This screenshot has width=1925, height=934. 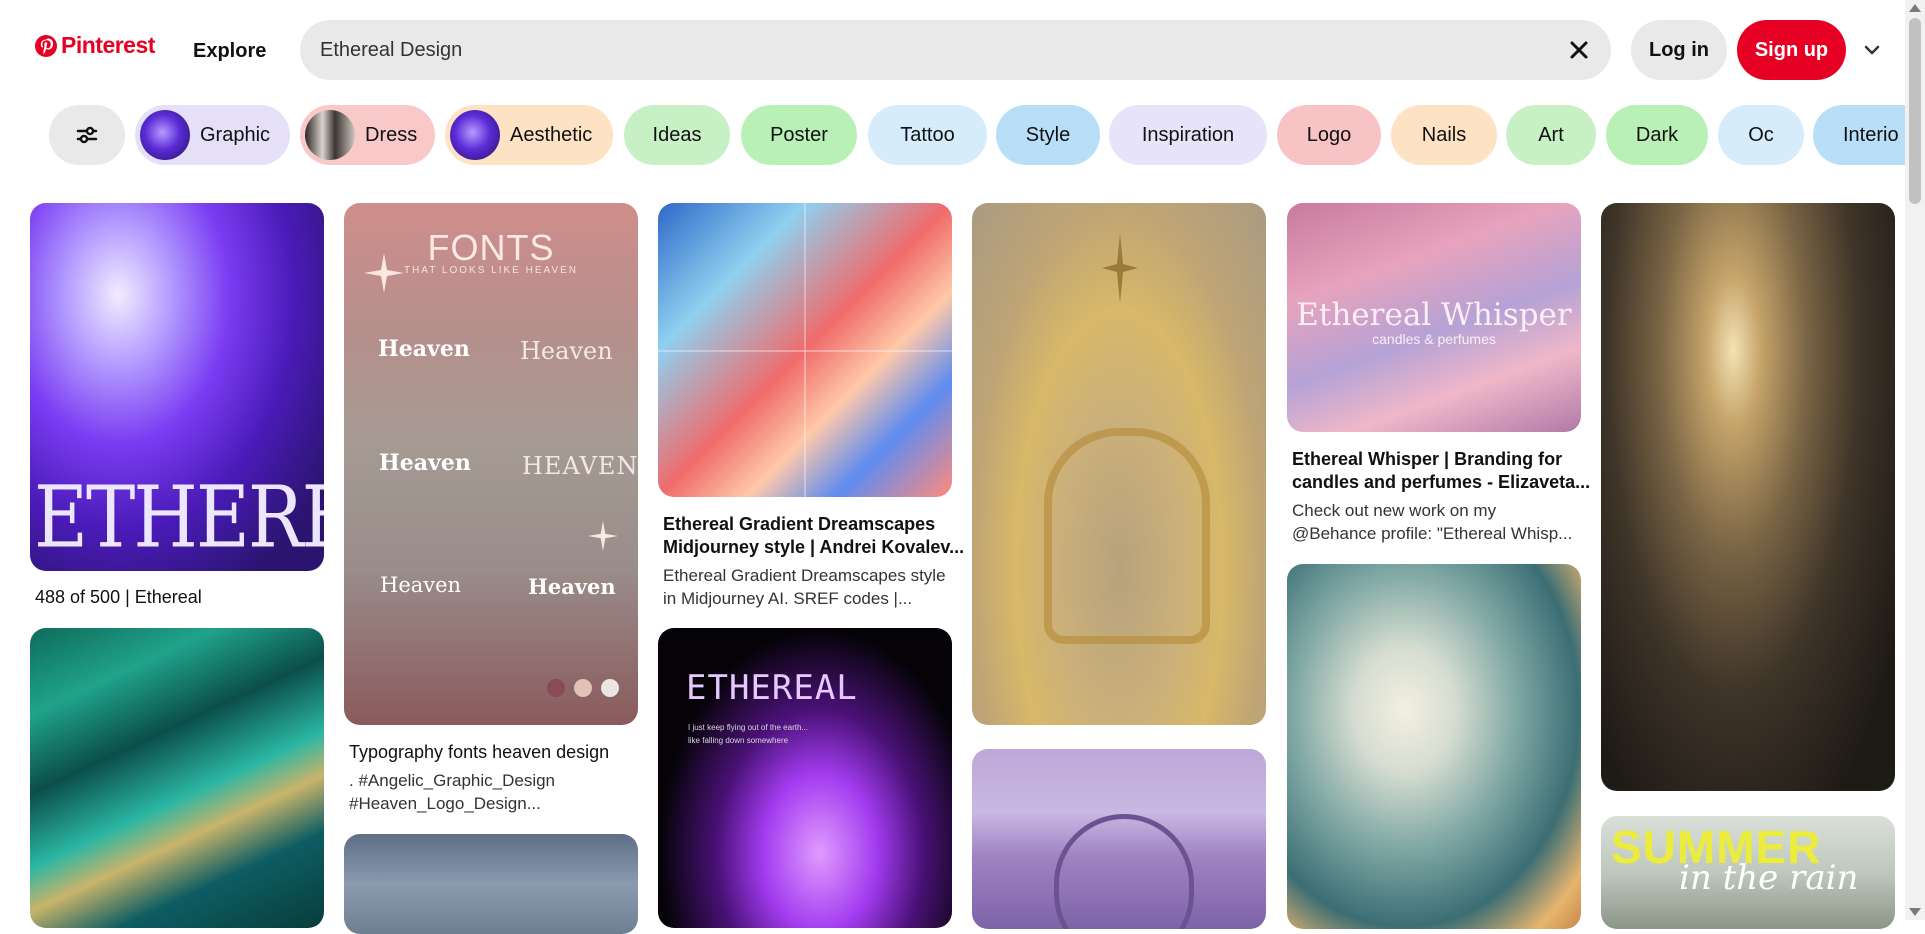 I want to click on pin-card: SUMMER in the rain, so click(x=1748, y=872).